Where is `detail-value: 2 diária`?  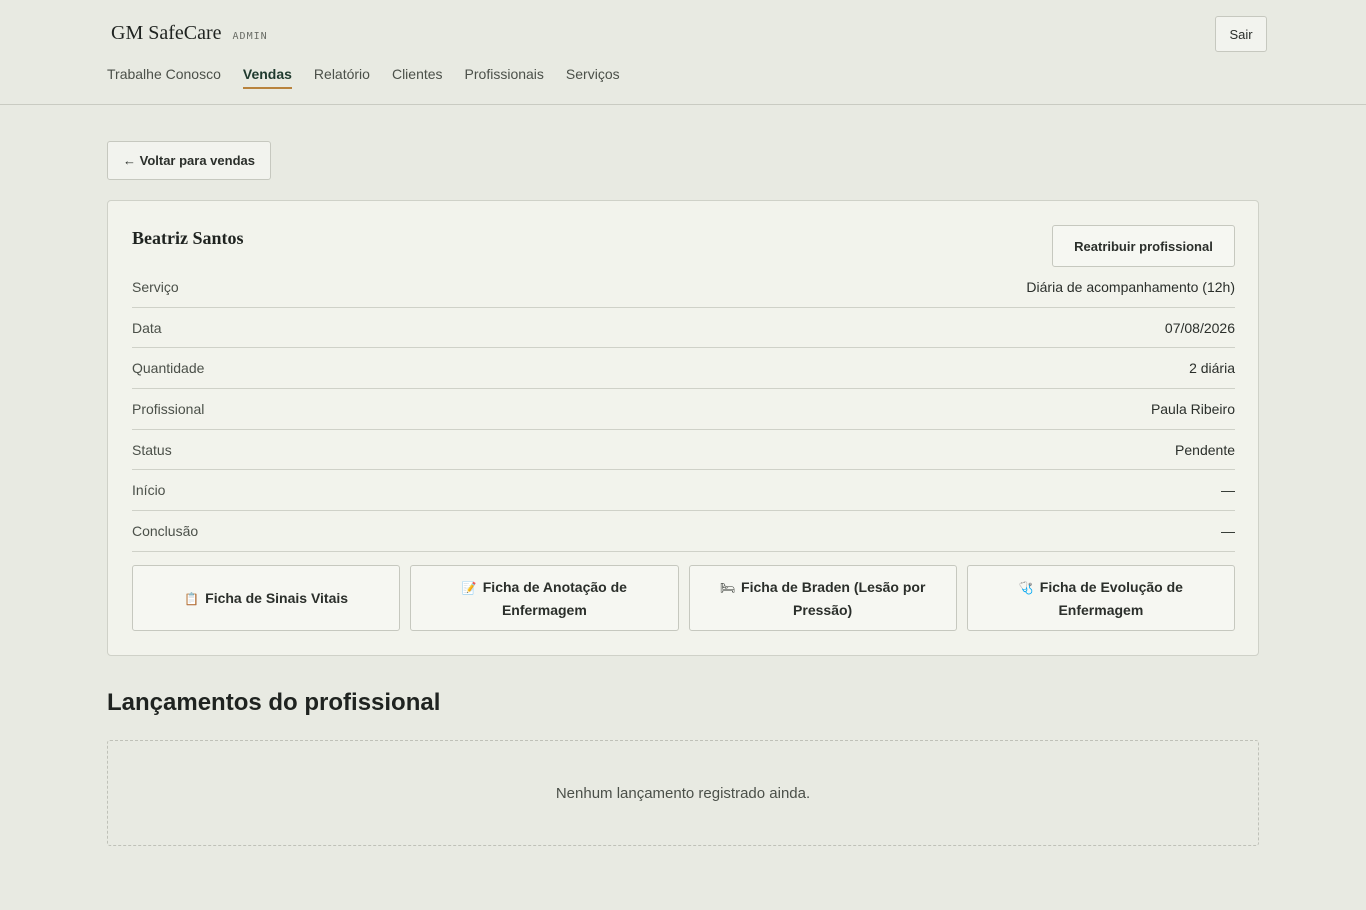
detail-value: 2 diária is located at coordinates (1212, 368).